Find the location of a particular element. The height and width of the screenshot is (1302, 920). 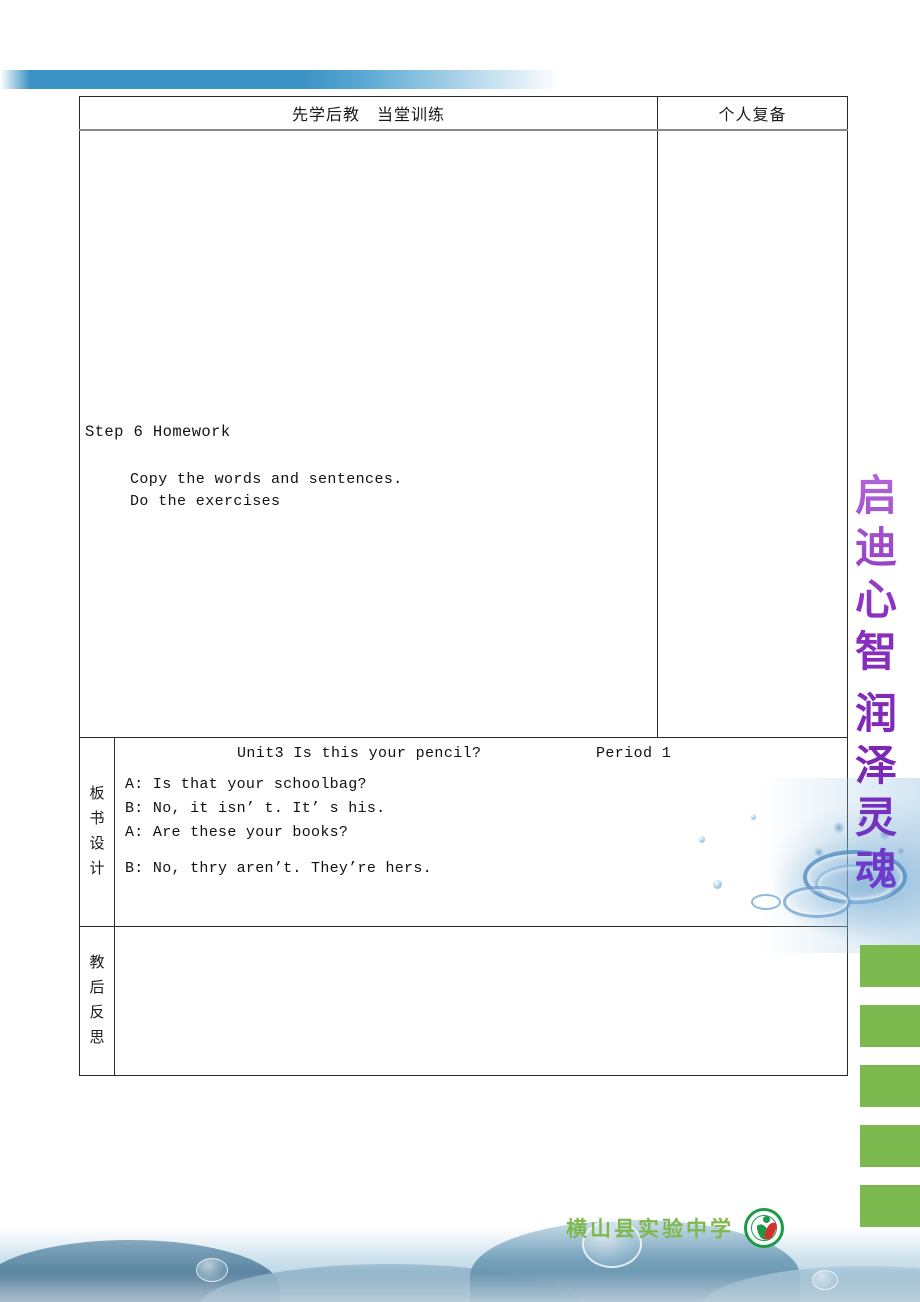

logo-dot is located at coordinates (766, 1219).